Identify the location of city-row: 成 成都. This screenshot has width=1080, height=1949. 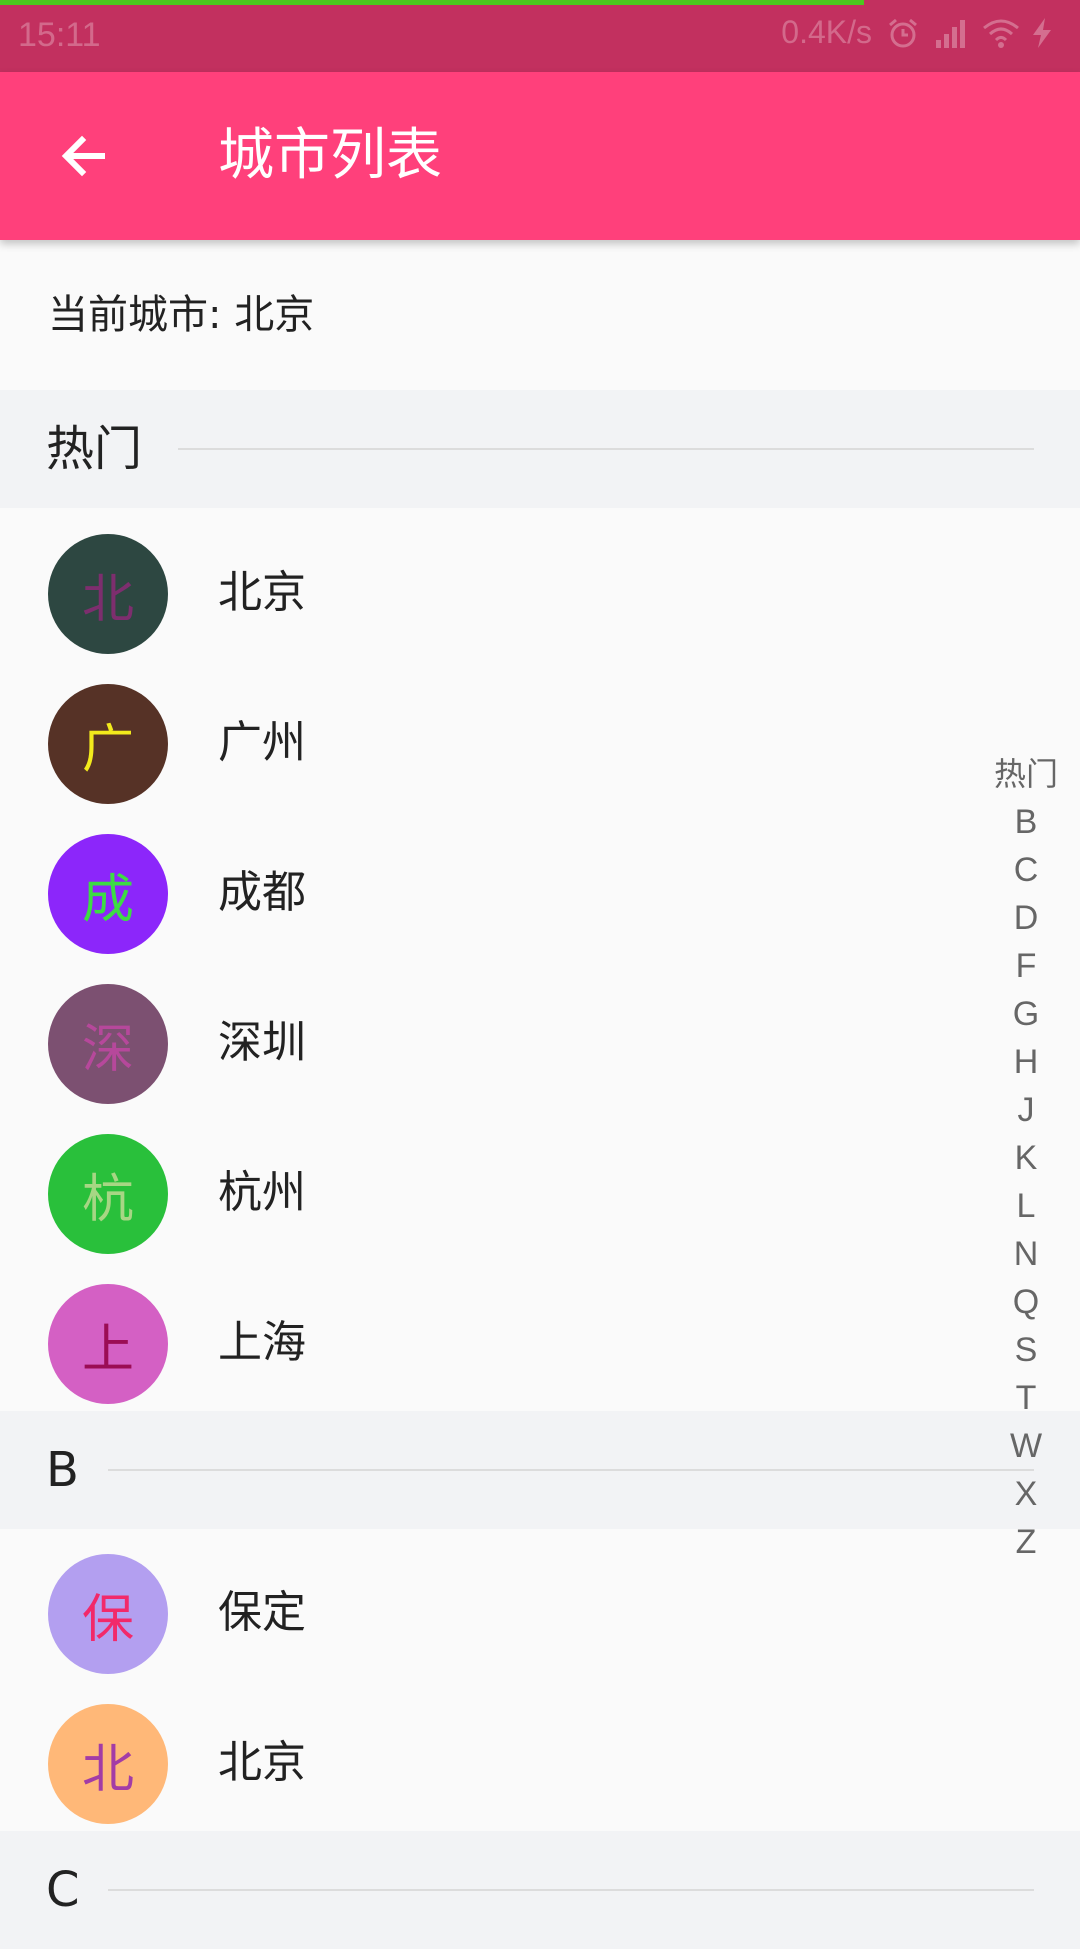
(540, 893).